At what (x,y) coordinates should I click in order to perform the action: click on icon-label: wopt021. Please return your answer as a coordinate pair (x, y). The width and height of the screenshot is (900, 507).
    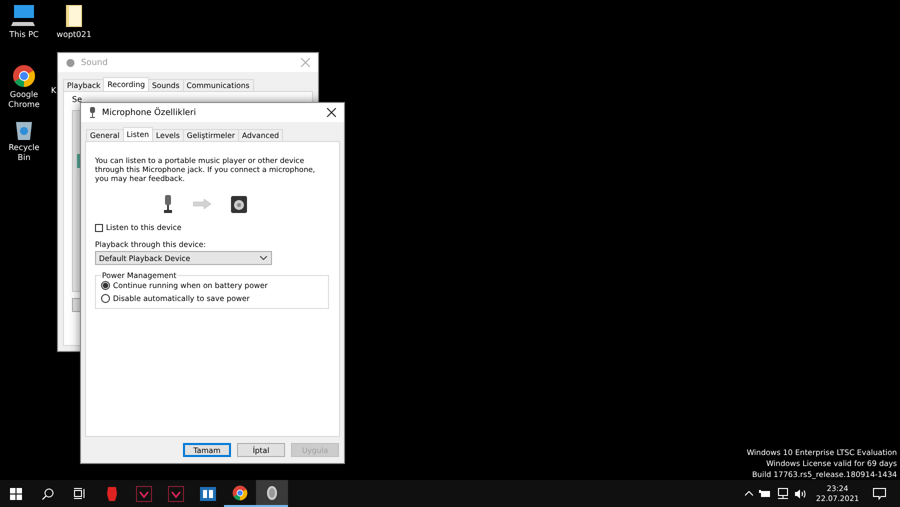
    Looking at the image, I should click on (74, 35).